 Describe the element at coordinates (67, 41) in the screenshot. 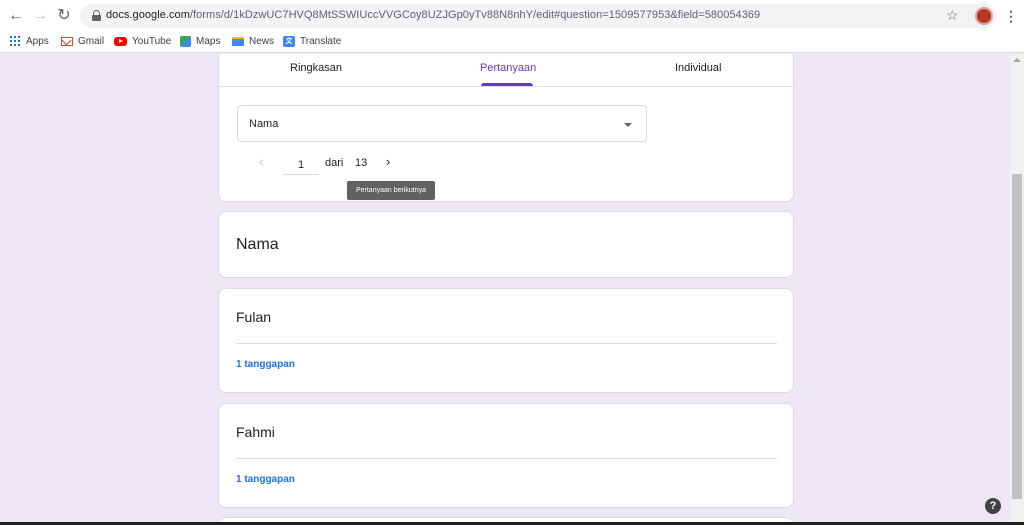

I see `gmail-icon` at that location.